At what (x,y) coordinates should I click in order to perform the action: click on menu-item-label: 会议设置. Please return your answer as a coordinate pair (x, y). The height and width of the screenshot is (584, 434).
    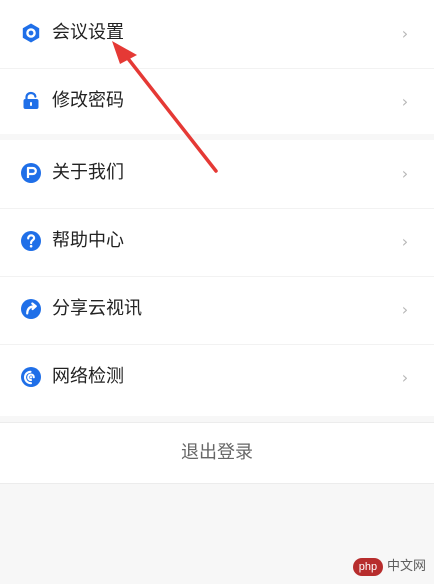
    Looking at the image, I should click on (88, 32).